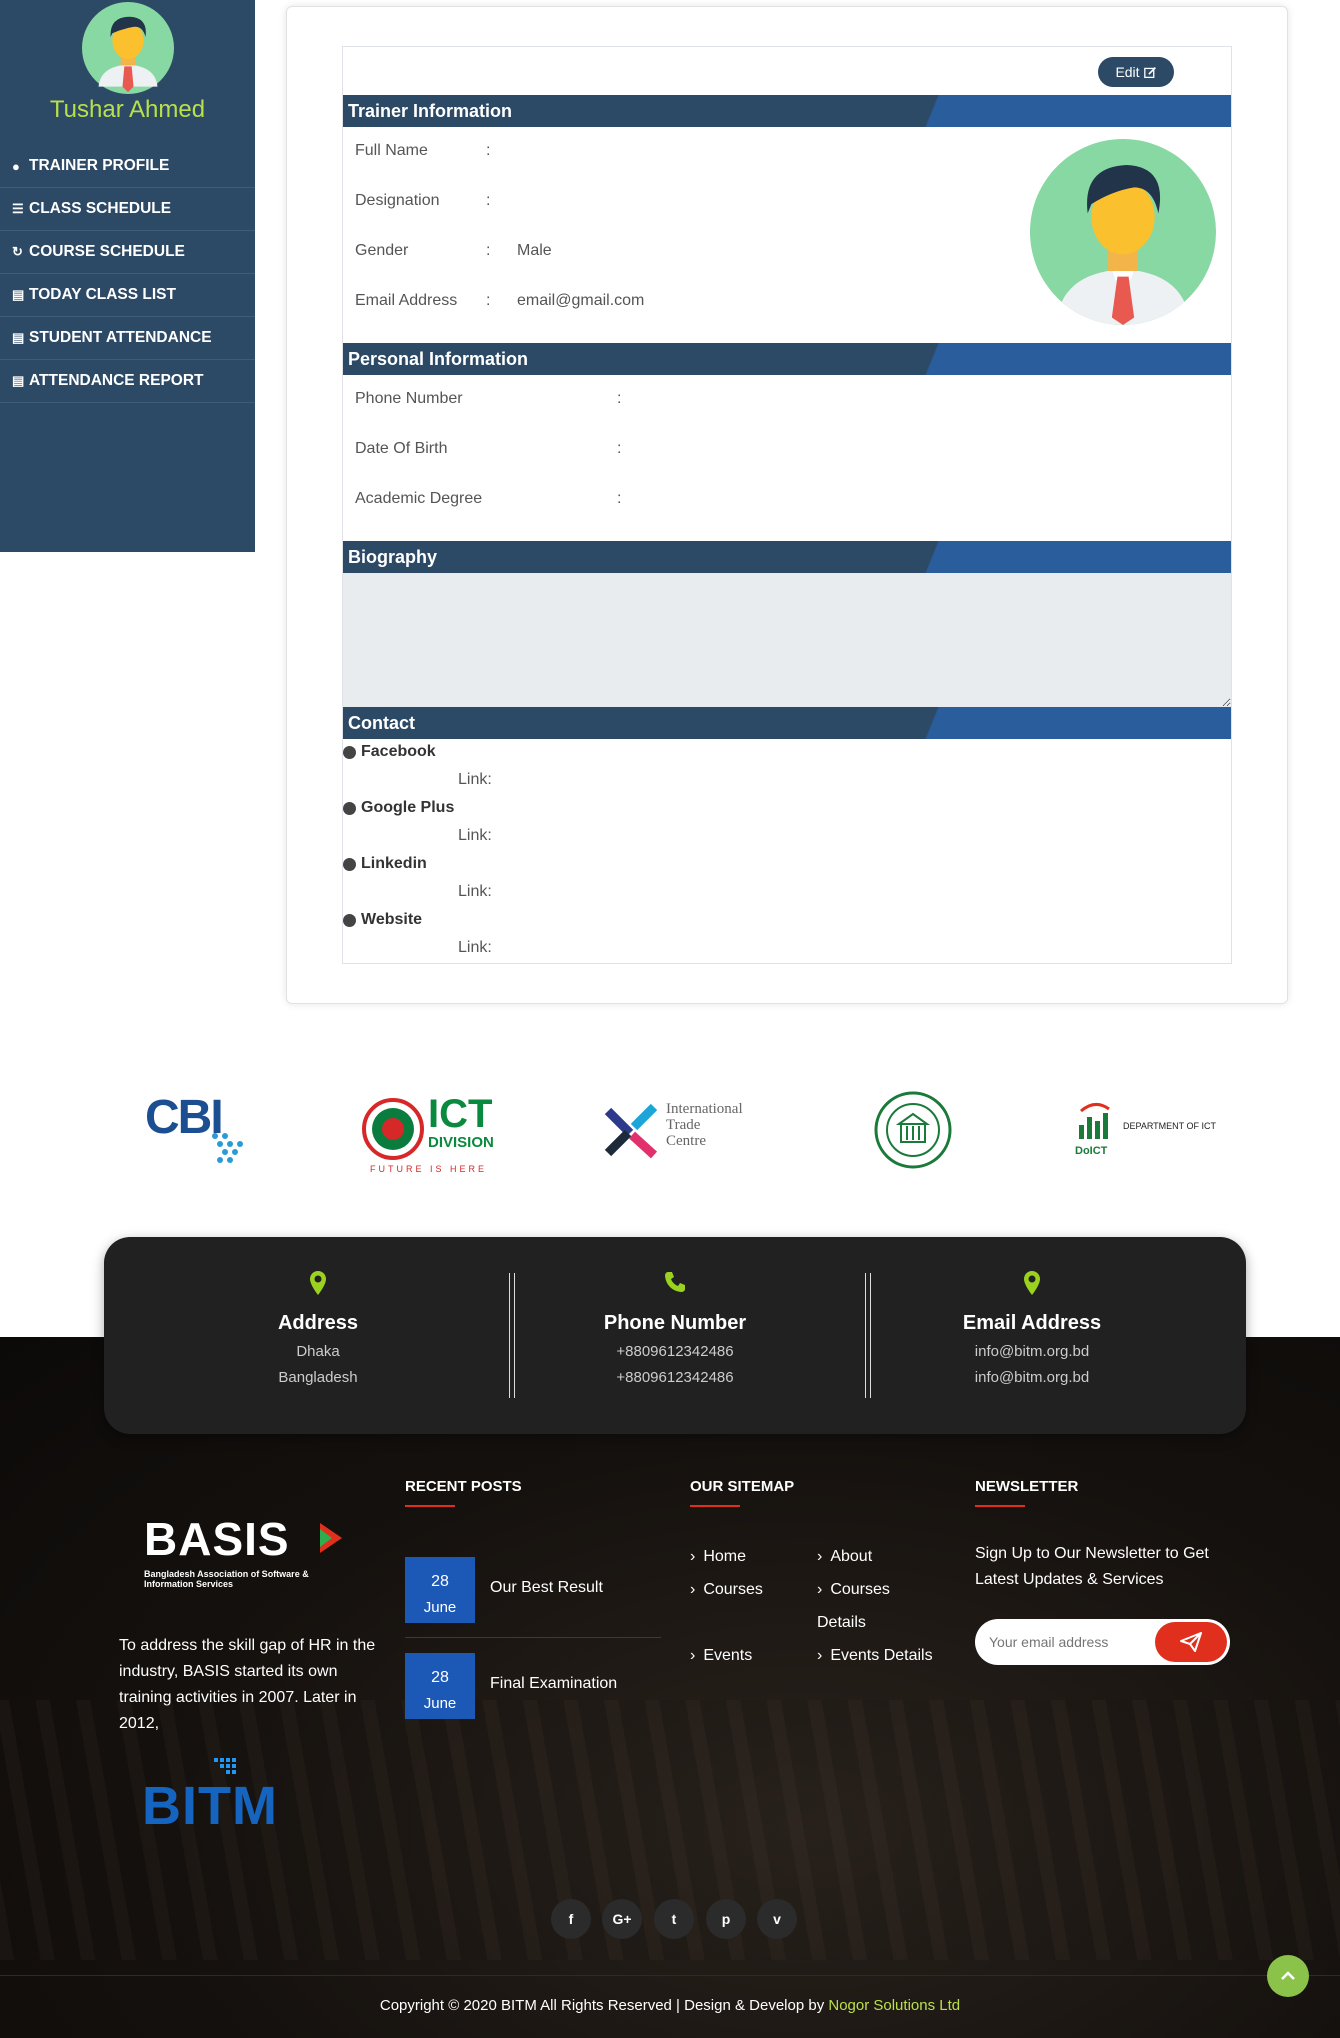 Image resolution: width=1340 pixels, height=2038 pixels. I want to click on post-divider, so click(533, 1637).